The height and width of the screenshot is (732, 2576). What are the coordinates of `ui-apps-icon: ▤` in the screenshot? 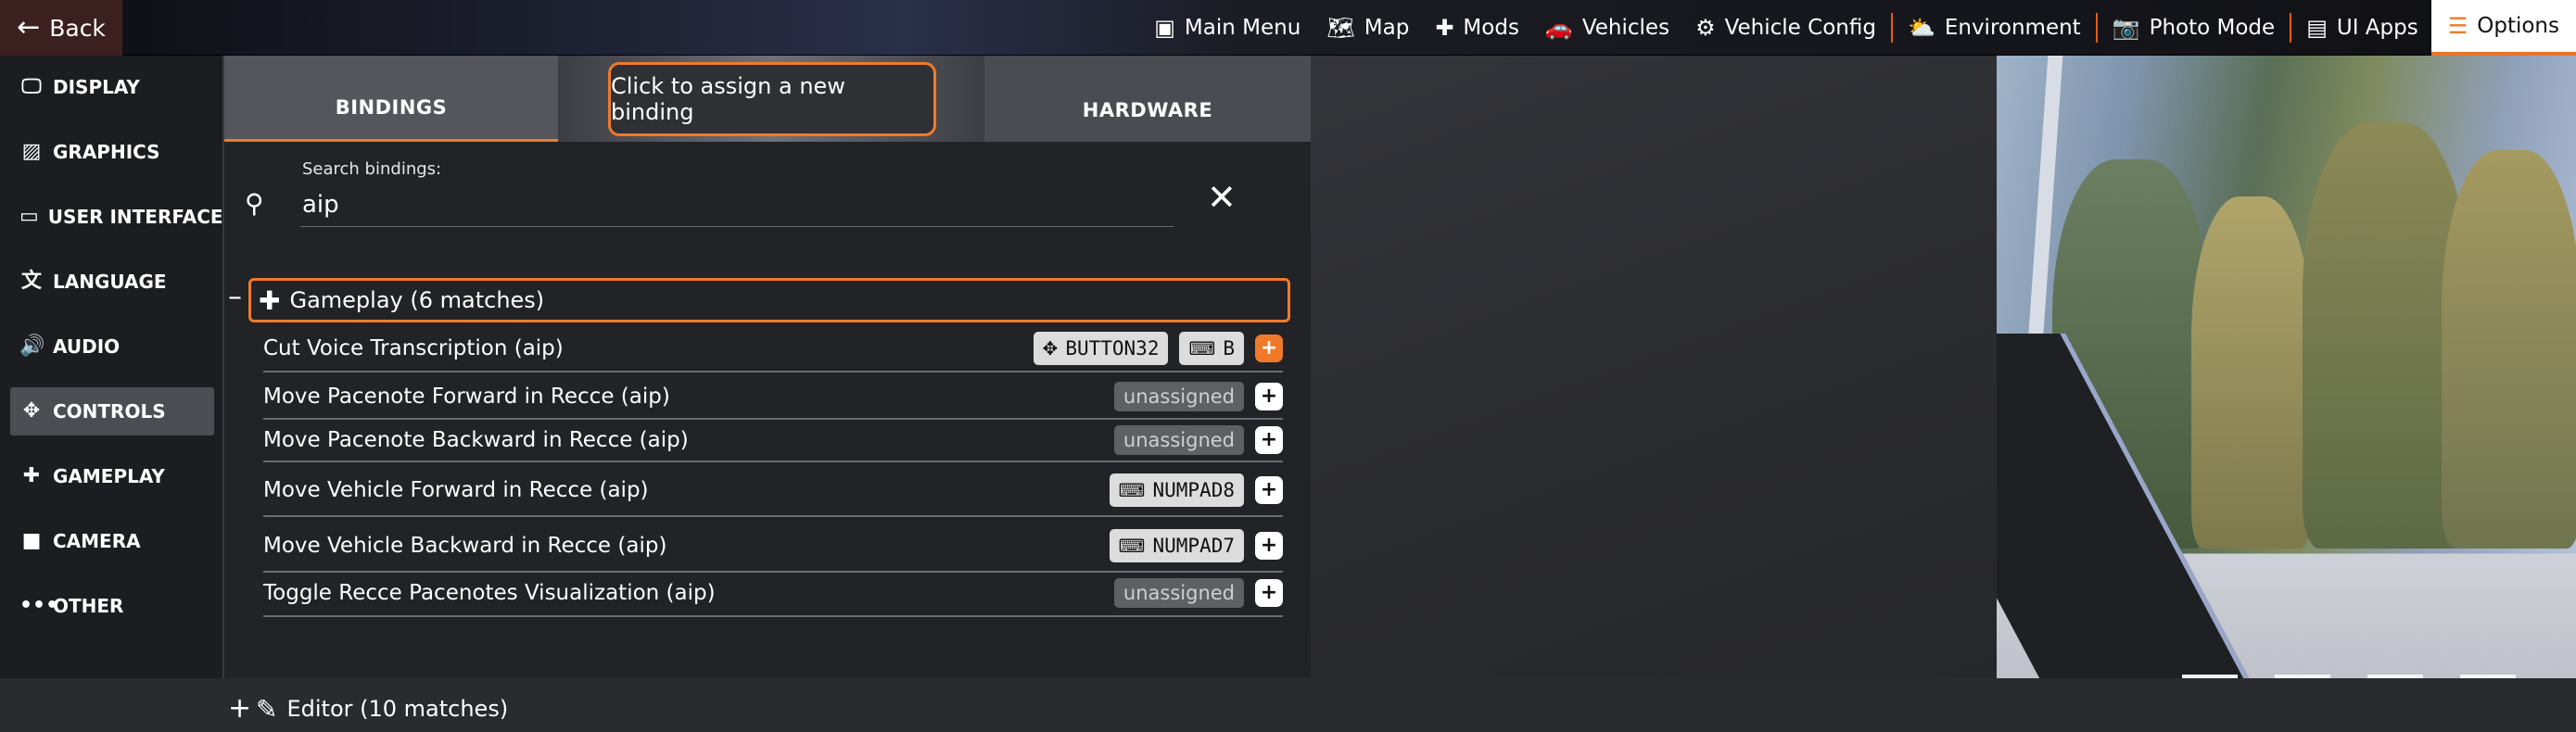 It's located at (2317, 28).